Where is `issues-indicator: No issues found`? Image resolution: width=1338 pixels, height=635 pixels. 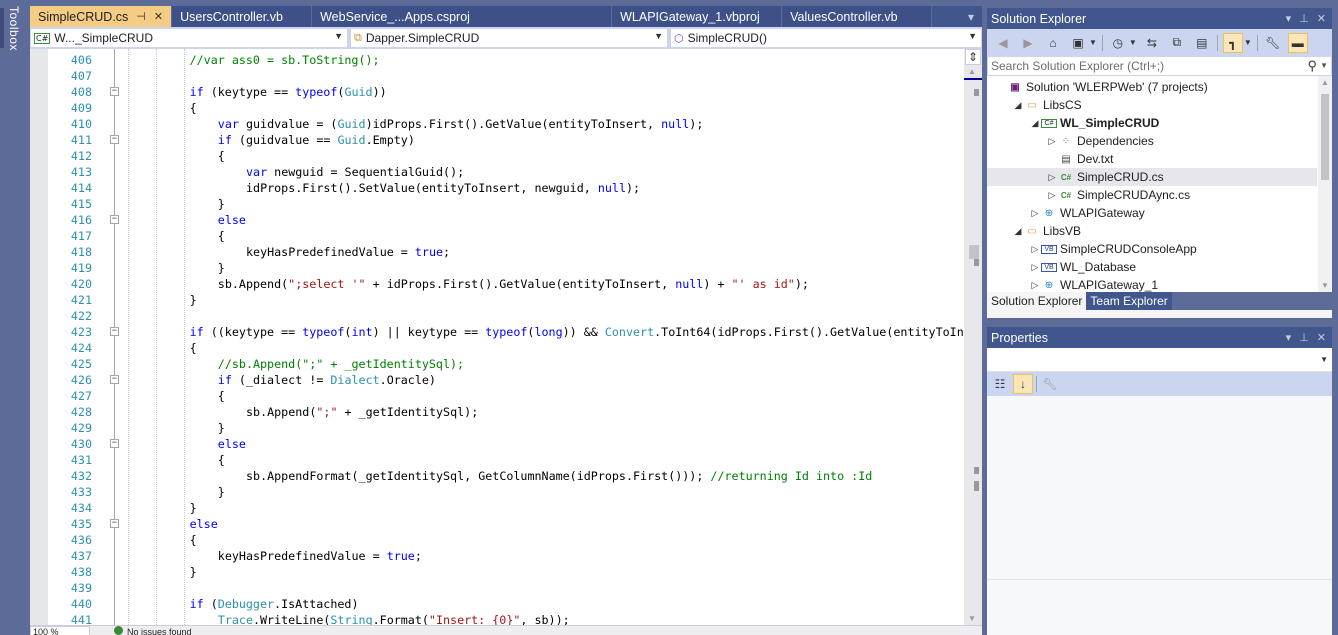
issues-indicator: No issues found is located at coordinates (153, 630).